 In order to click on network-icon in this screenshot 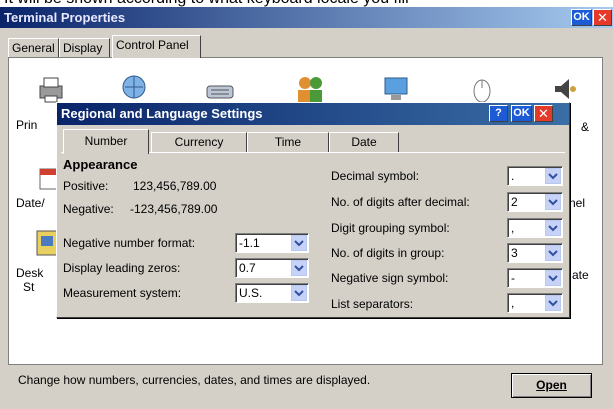, I will do `click(134, 87)`.